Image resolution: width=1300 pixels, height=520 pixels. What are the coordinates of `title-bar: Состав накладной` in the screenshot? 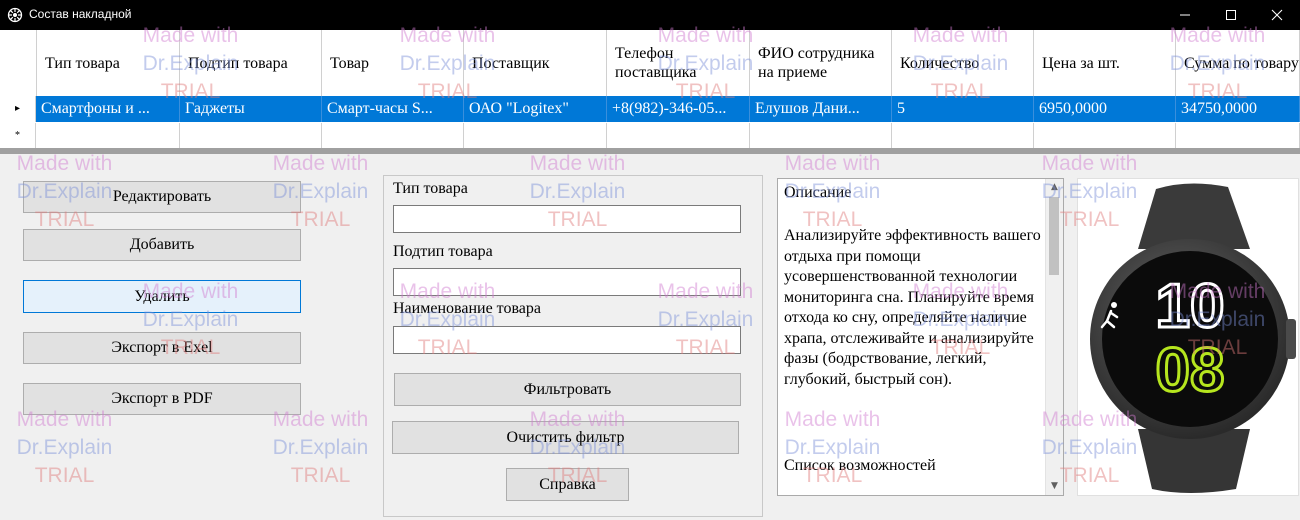 It's located at (650, 15).